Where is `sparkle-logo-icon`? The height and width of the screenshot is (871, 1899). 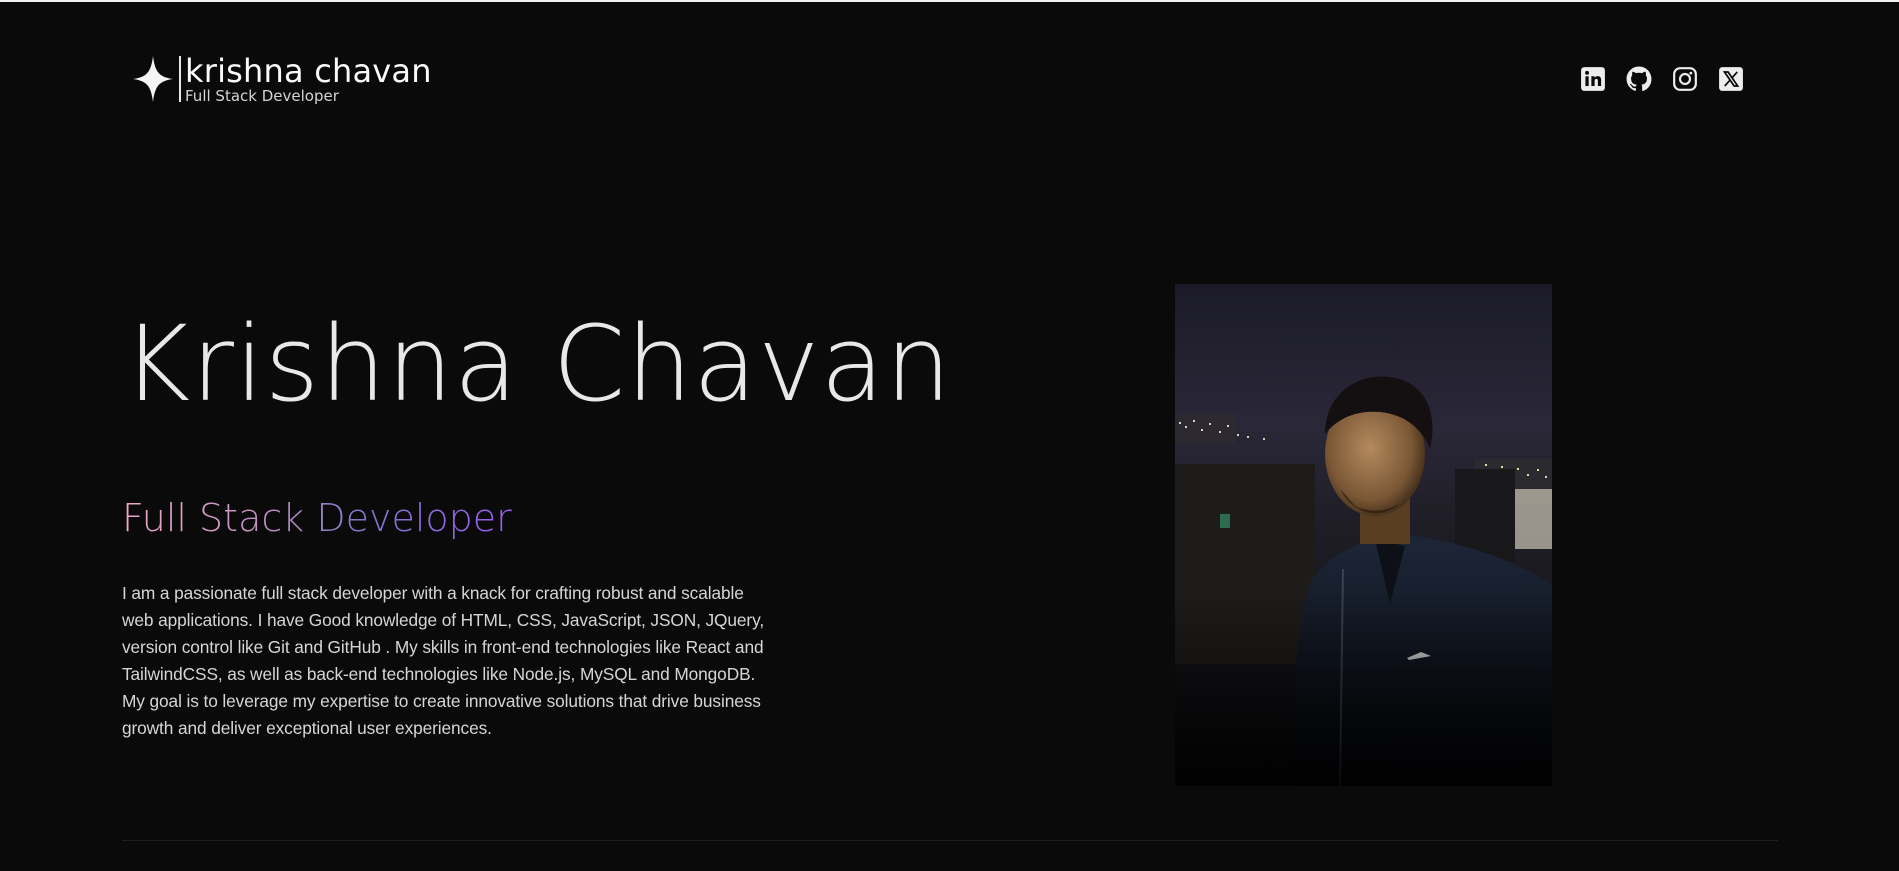 sparkle-logo-icon is located at coordinates (153, 79).